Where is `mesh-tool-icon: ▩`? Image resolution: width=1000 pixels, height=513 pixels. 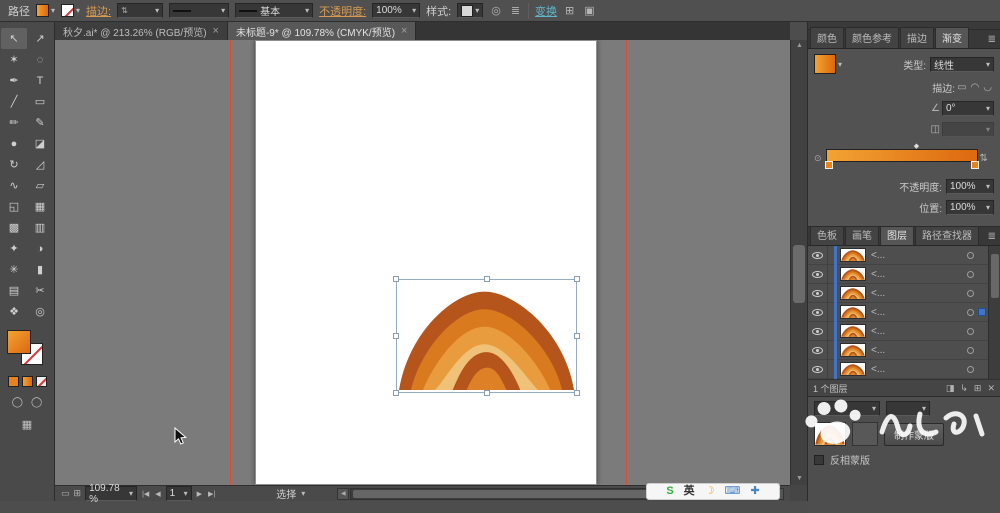
mesh-tool-icon: ▩ is located at coordinates (14, 227).